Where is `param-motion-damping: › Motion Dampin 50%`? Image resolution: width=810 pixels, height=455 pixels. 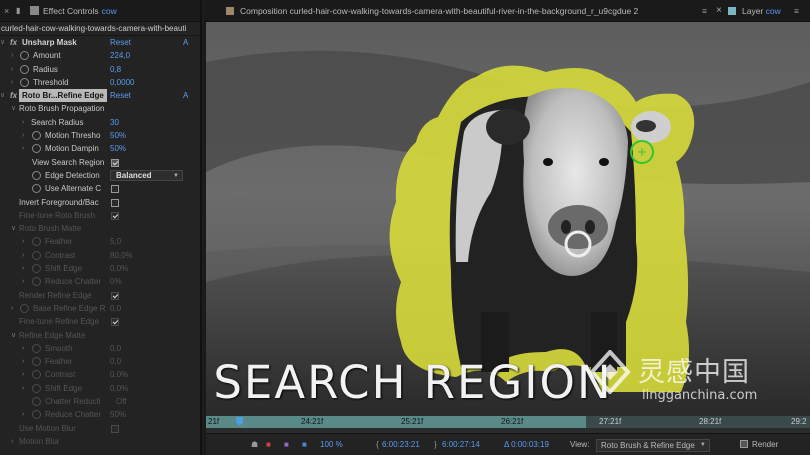 param-motion-damping: › Motion Dampin 50% is located at coordinates (100, 148).